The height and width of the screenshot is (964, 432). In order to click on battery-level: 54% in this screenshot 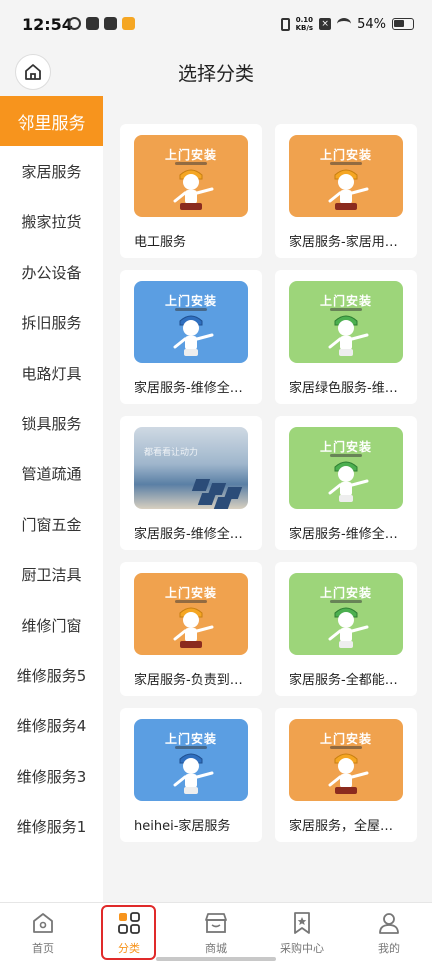, I will do `click(371, 24)`.